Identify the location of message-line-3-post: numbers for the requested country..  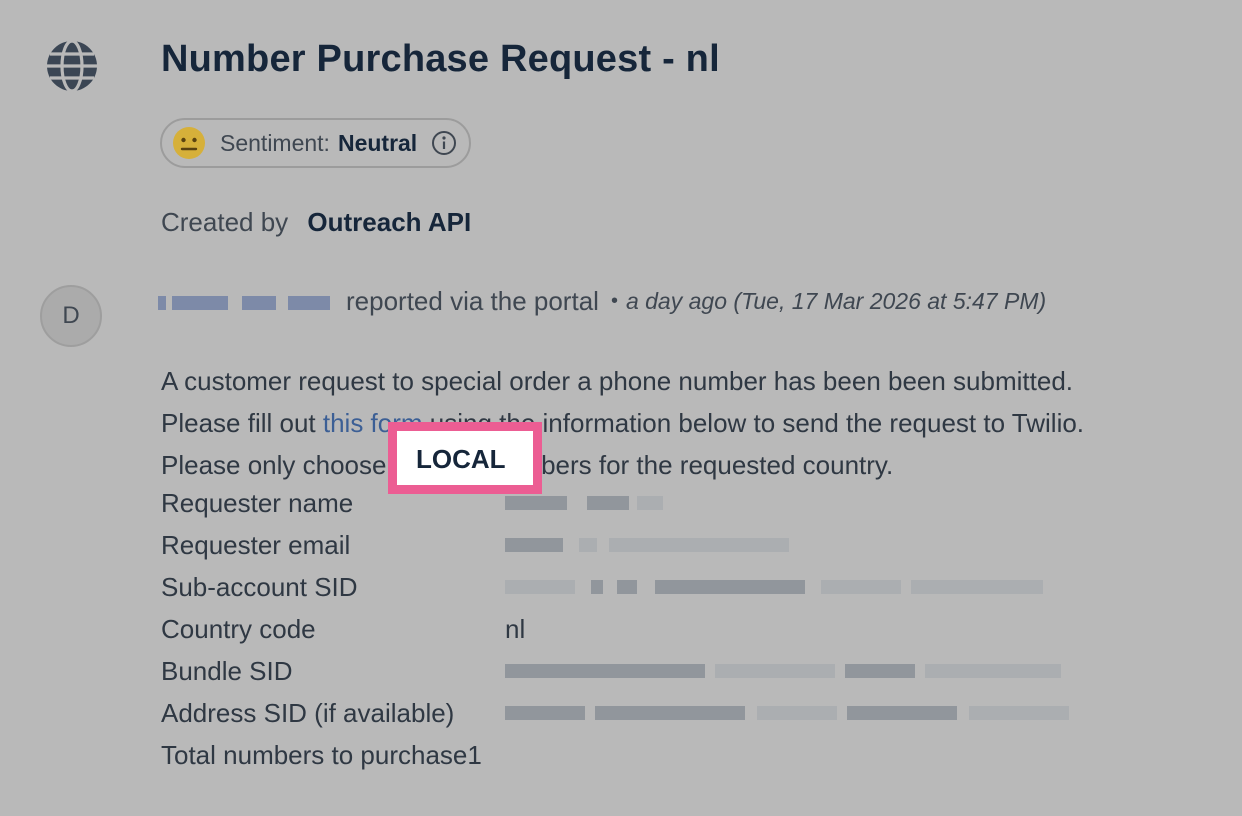
(688, 465).